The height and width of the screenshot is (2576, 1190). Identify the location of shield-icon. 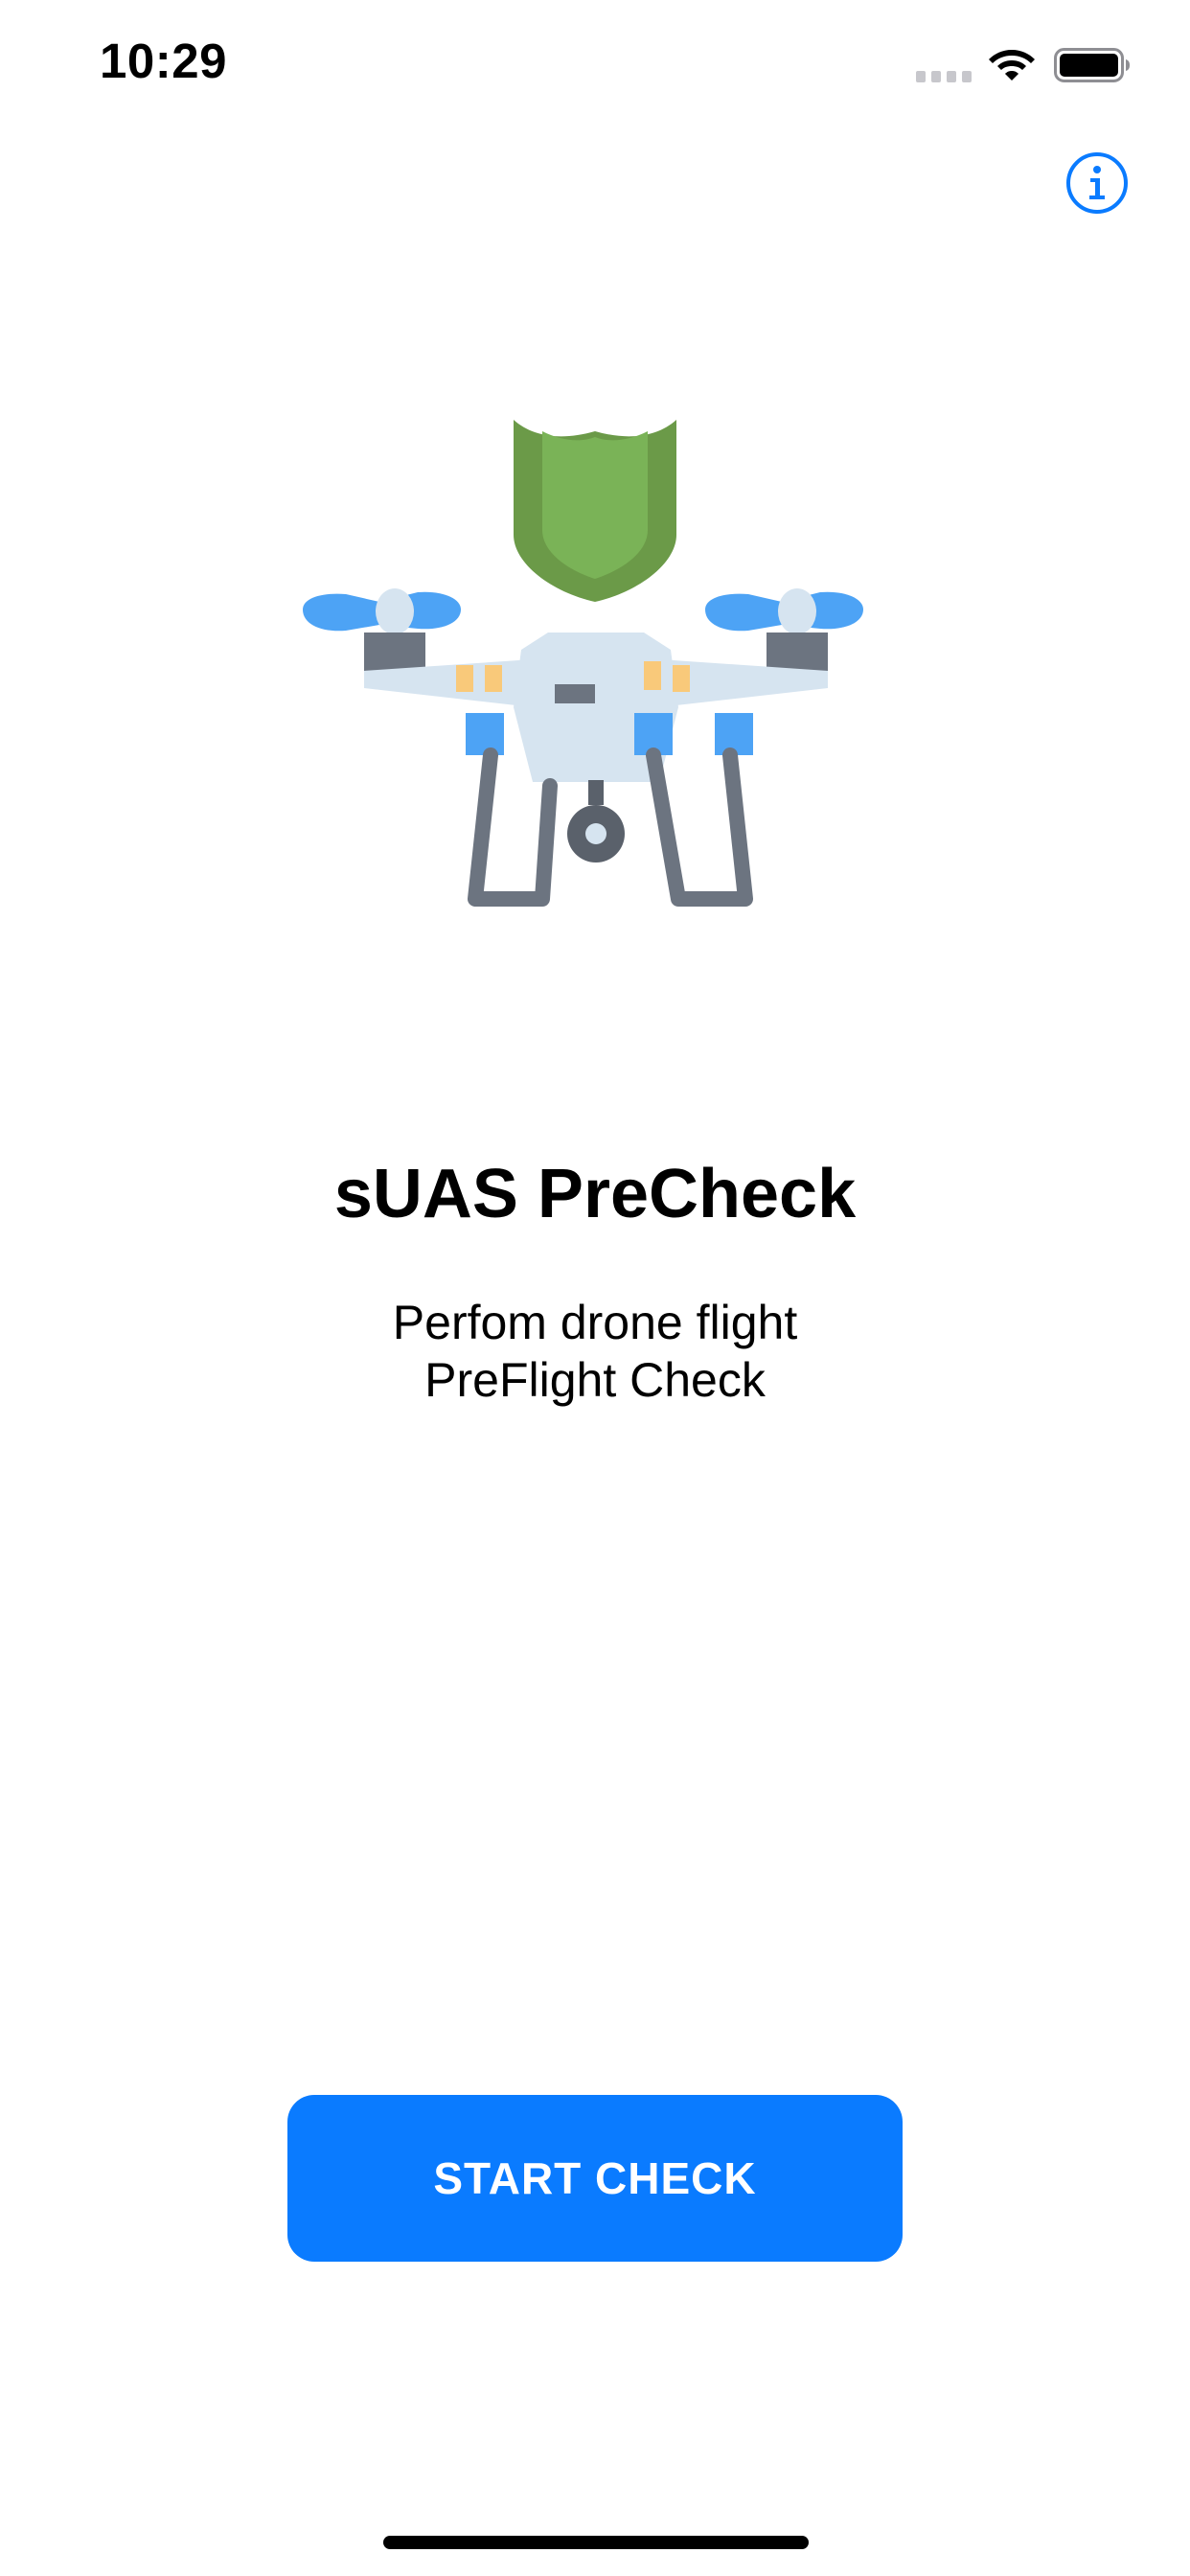
(595, 511).